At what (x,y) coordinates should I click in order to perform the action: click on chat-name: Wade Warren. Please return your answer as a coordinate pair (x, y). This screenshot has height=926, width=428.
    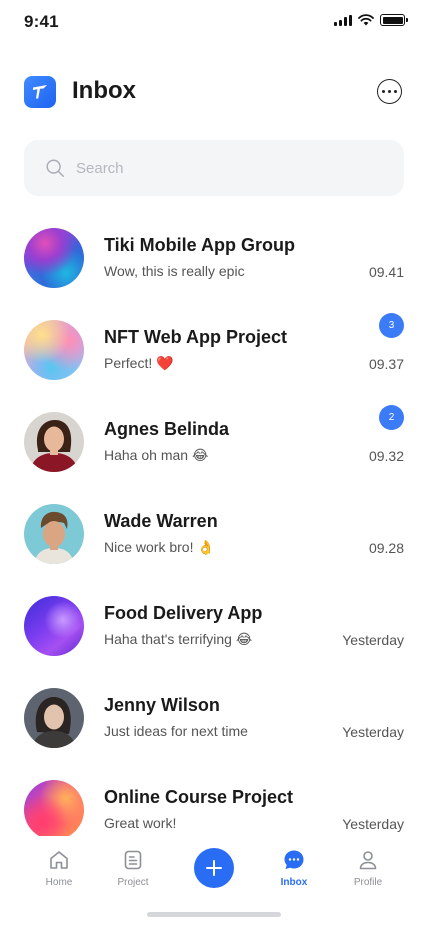
    Looking at the image, I should click on (161, 521).